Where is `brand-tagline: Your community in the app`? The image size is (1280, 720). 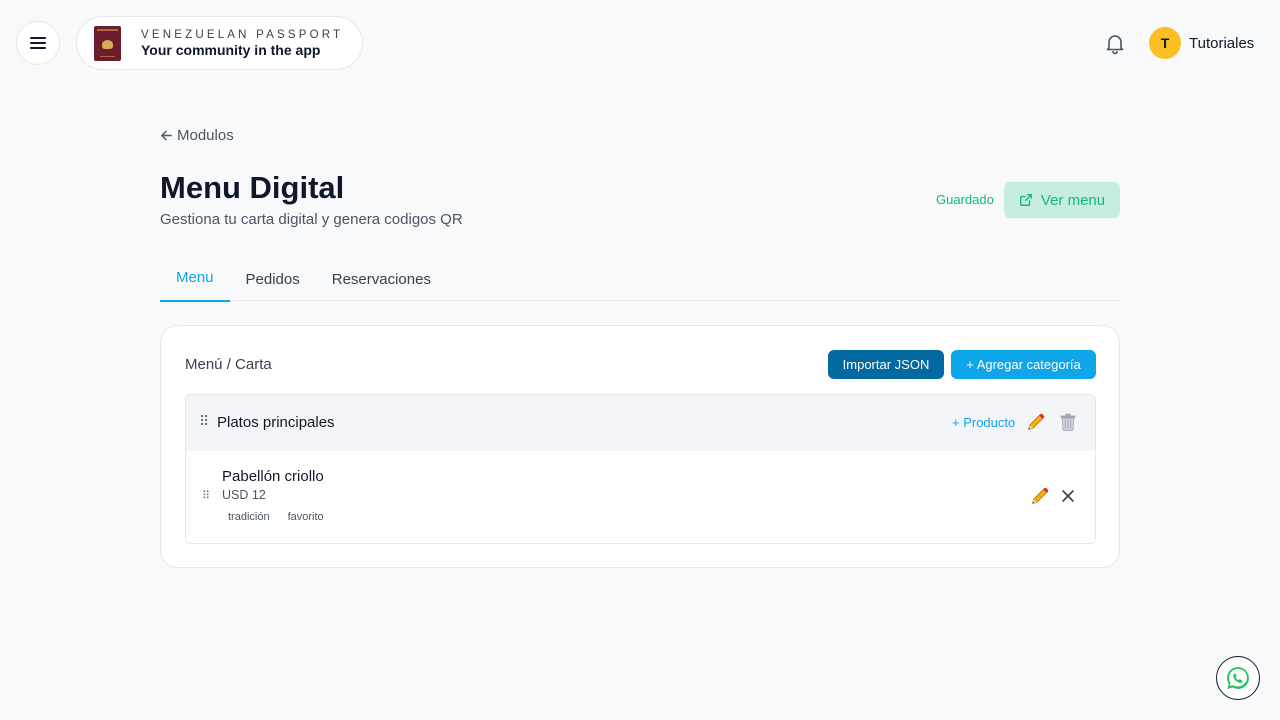 brand-tagline: Your community in the app is located at coordinates (231, 50).